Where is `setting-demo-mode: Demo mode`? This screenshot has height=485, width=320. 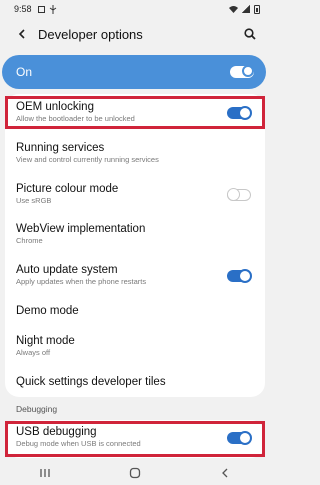
setting-demo-mode: Demo mode is located at coordinates (135, 311).